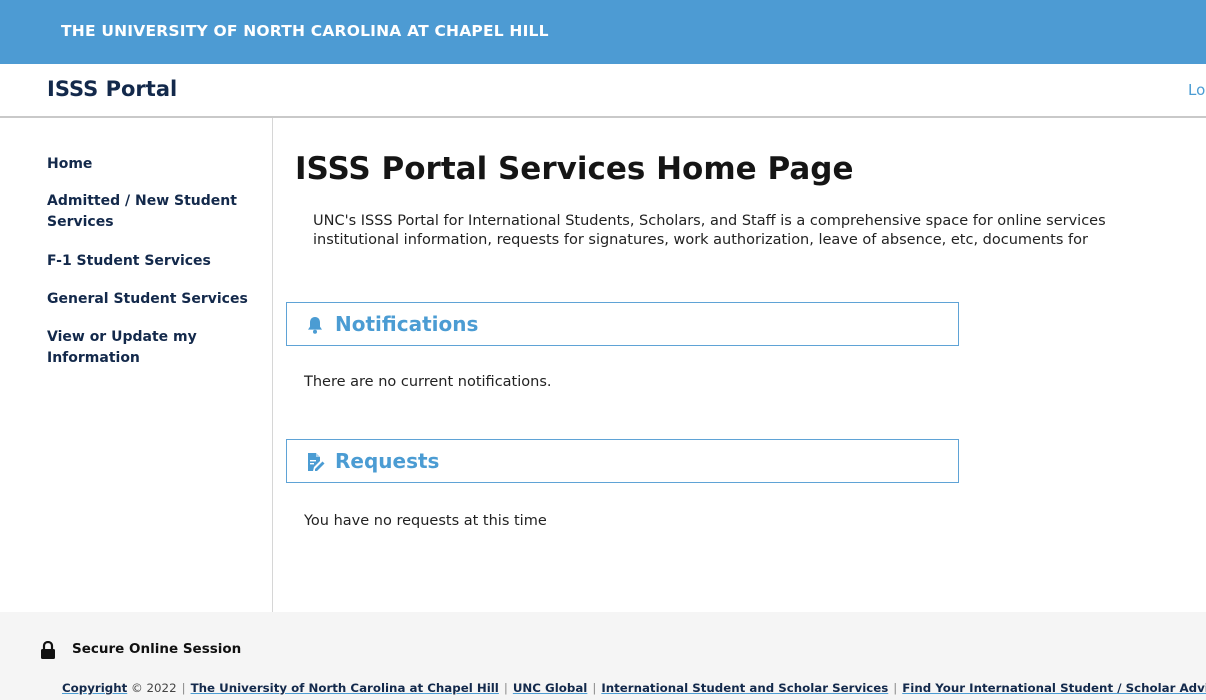 The height and width of the screenshot is (700, 1206). I want to click on requests-empty-text: You have no requests at this time, so click(425, 521).